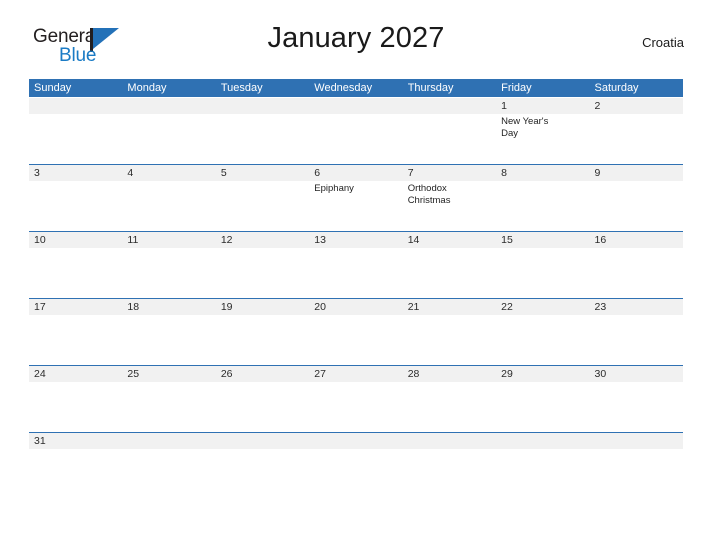 Image resolution: width=712 pixels, height=550 pixels. What do you see at coordinates (262, 307) in the screenshot?
I see `calendar-day-cell: 19` at bounding box center [262, 307].